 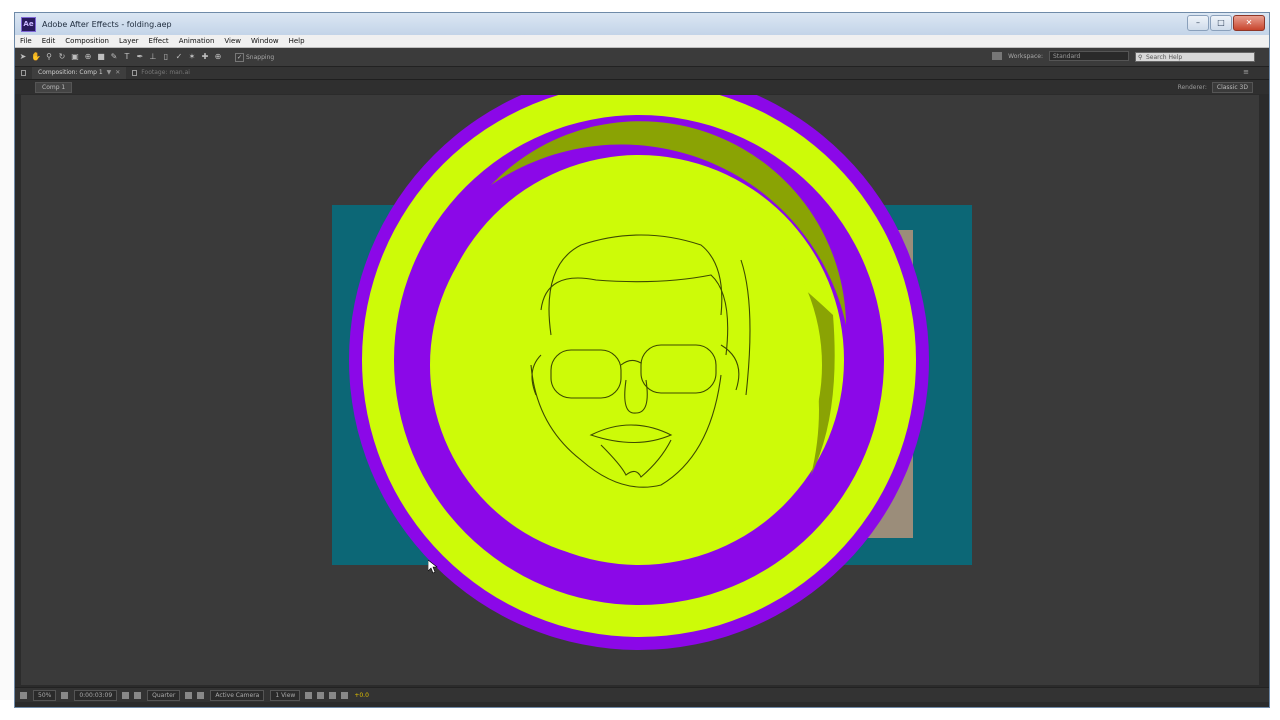 I want to click on camera-select: Active Camera, so click(x=237, y=695).